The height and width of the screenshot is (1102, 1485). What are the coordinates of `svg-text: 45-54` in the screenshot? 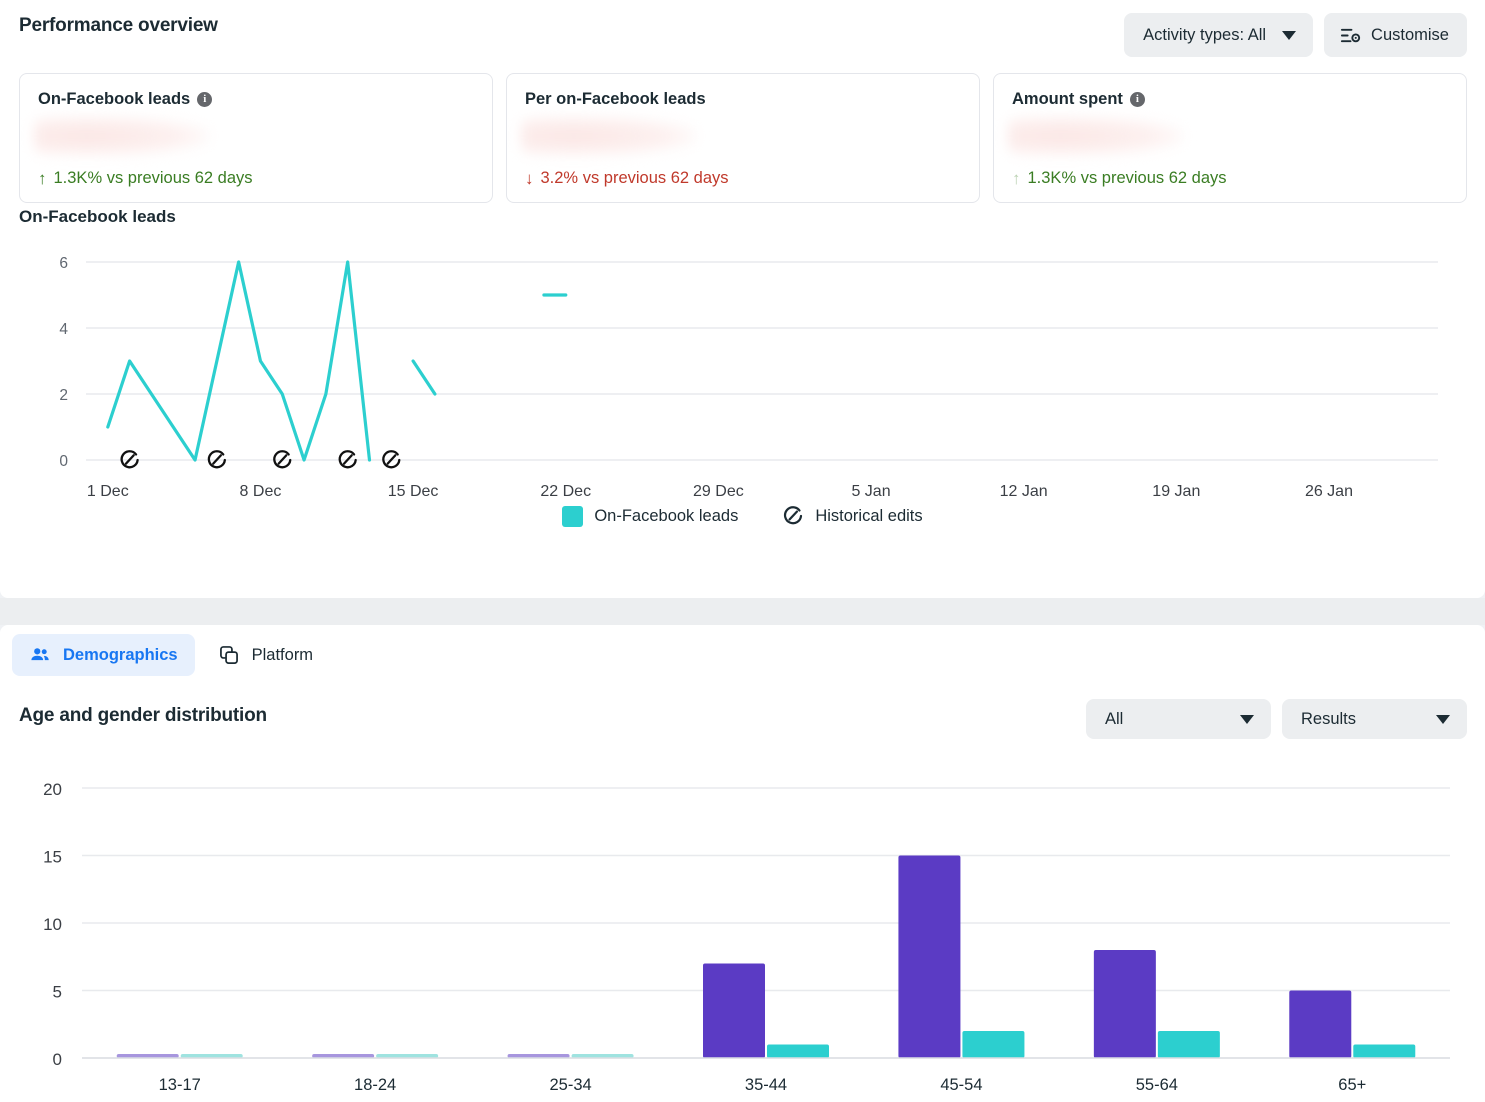 It's located at (961, 1083).